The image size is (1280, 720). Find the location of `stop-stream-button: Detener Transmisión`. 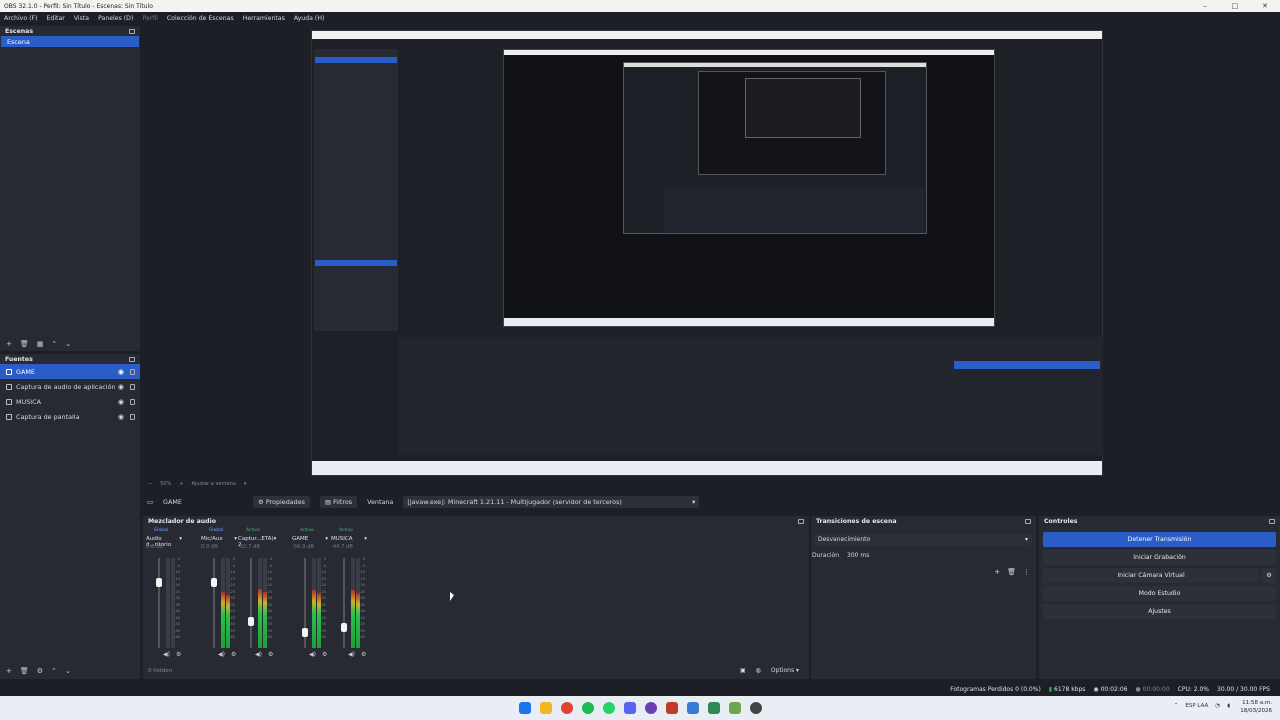

stop-stream-button: Detener Transmisión is located at coordinates (1159, 539).